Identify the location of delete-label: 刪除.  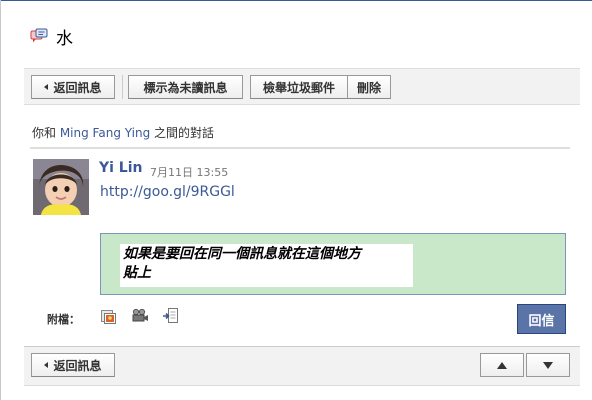
(368, 87).